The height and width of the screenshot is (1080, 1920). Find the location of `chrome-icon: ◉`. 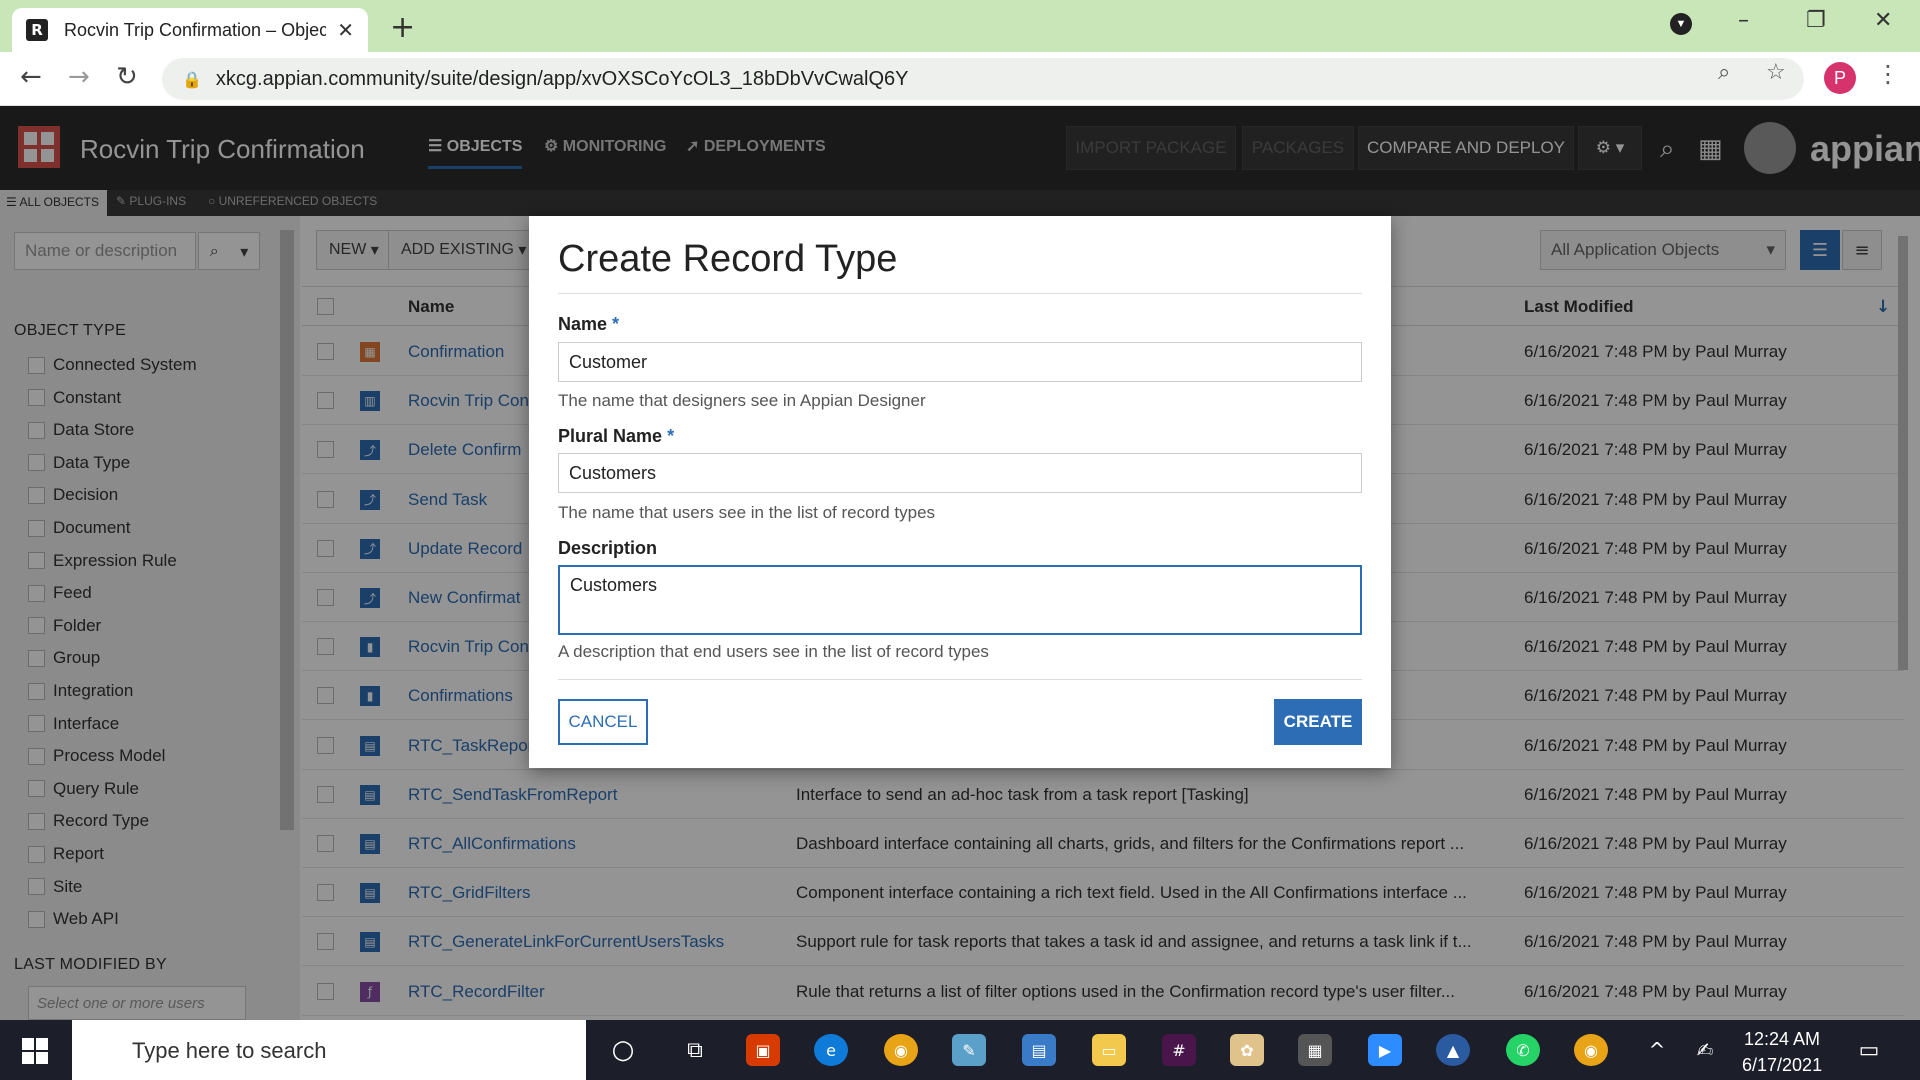

chrome-icon: ◉ is located at coordinates (901, 1050).